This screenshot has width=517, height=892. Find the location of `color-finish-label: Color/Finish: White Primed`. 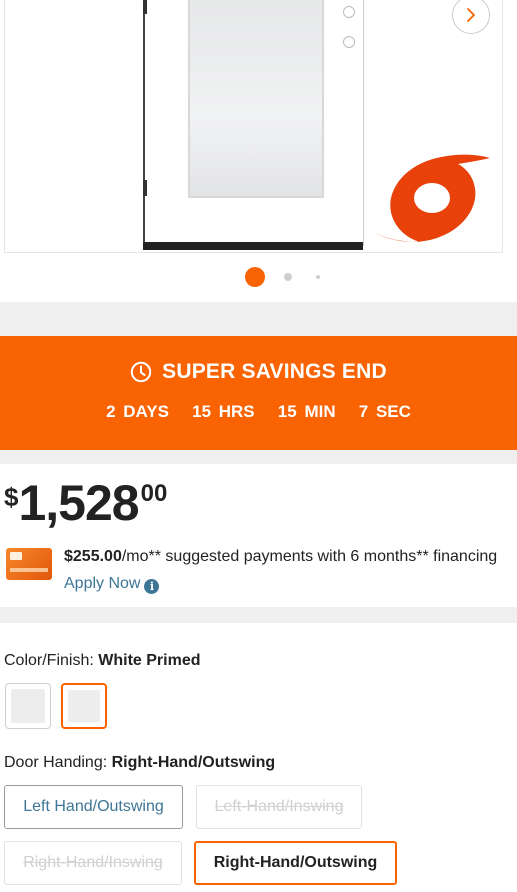

color-finish-label: Color/Finish: White Primed is located at coordinates (102, 660).